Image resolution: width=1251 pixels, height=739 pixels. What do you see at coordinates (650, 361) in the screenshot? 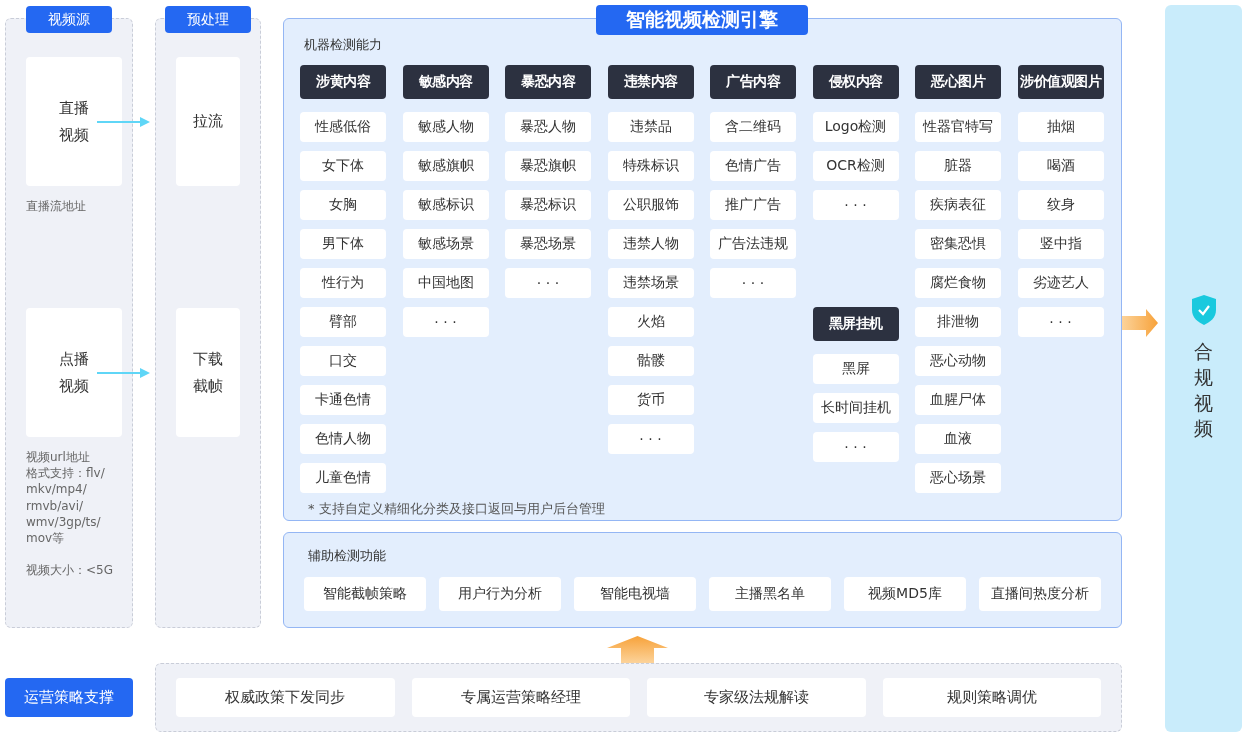
I see `category-chip: 骷髅` at bounding box center [650, 361].